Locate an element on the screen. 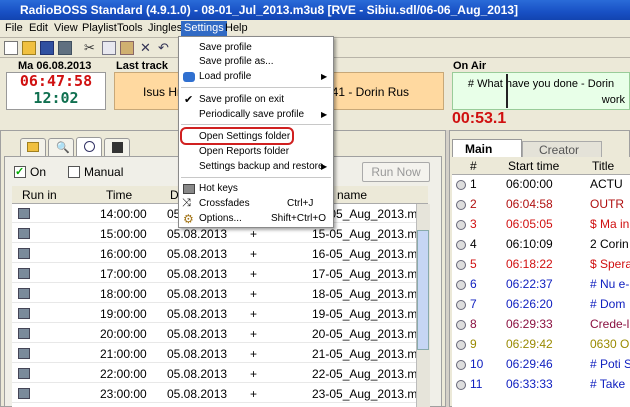 The image size is (630, 407). playlist-cell-title: # Take is located at coordinates (608, 384).